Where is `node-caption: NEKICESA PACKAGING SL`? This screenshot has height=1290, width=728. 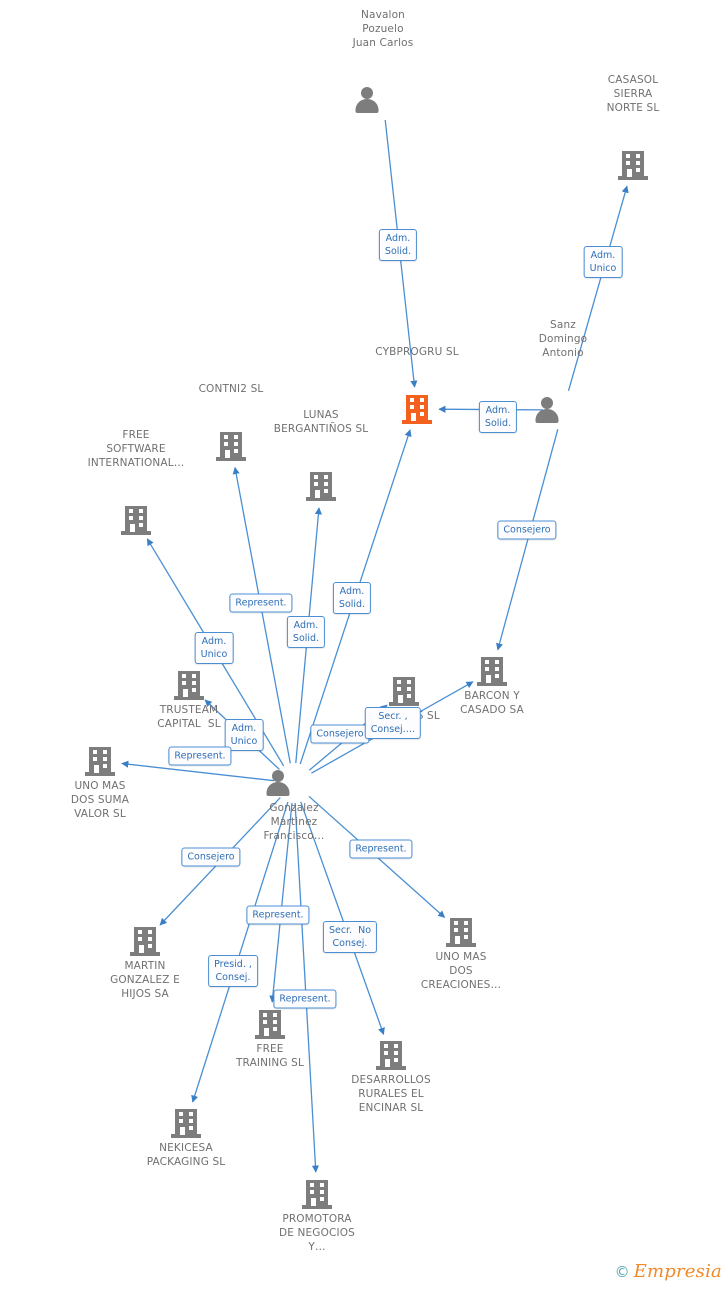
node-caption: NEKICESA PACKAGING SL is located at coordinates (186, 1155).